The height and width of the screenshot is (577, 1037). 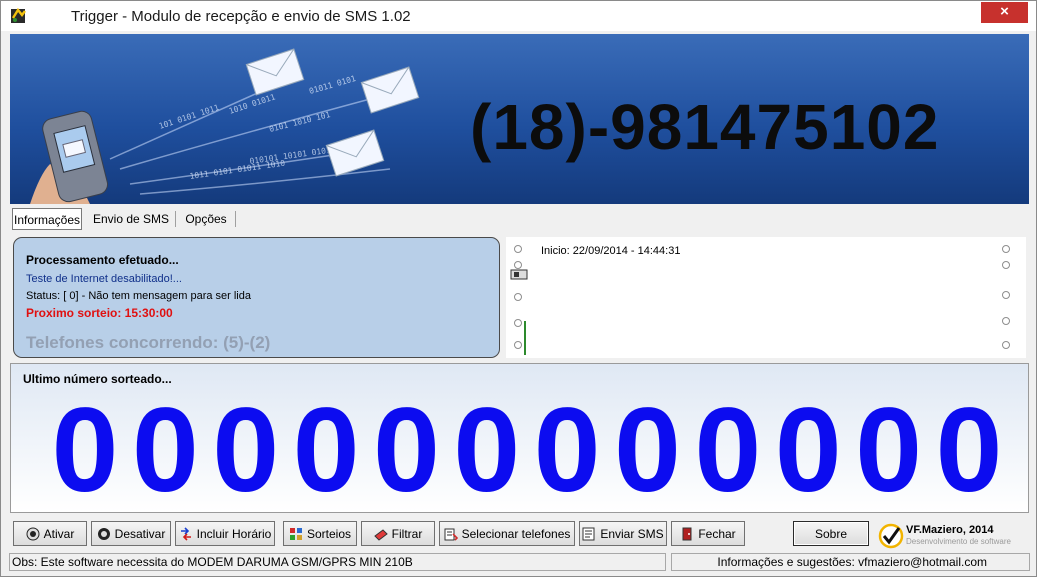 What do you see at coordinates (588, 533) in the screenshot?
I see `send-sms-icon` at bounding box center [588, 533].